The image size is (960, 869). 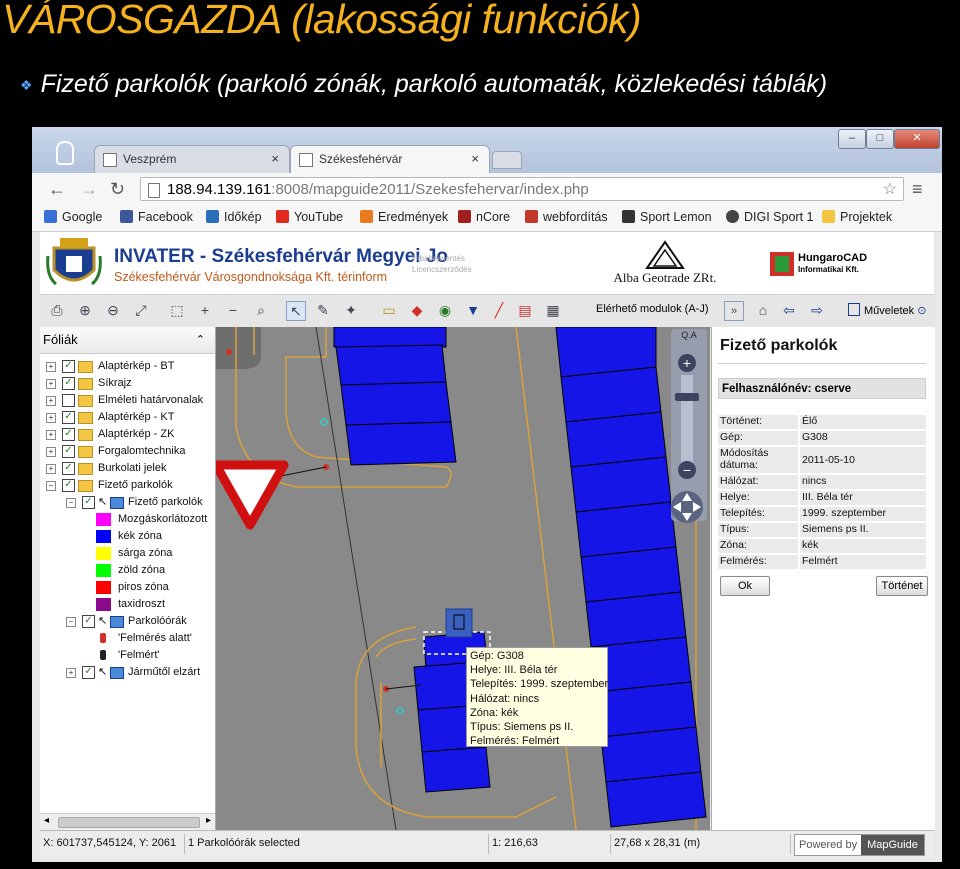 What do you see at coordinates (323, 310) in the screenshot?
I see `select-radius-icon: ✎` at bounding box center [323, 310].